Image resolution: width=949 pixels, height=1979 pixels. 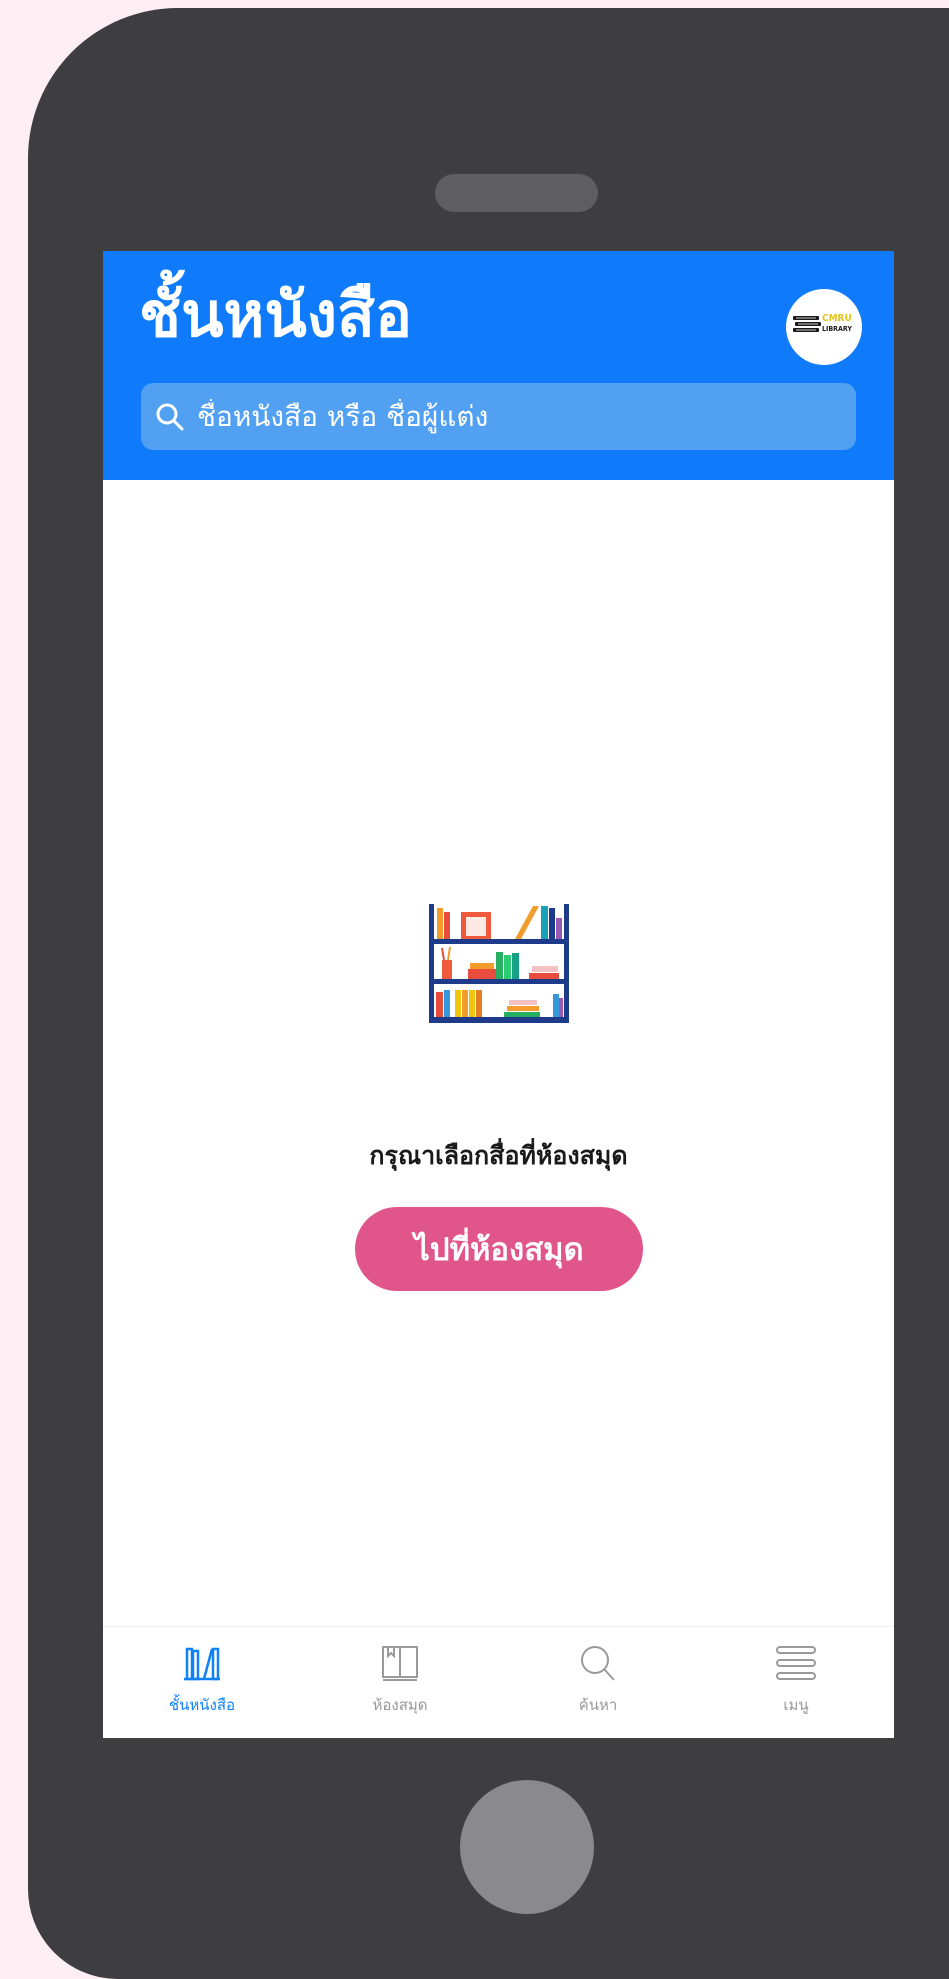 I want to click on tab-library: ห้องสมุด, so click(x=400, y=1682).